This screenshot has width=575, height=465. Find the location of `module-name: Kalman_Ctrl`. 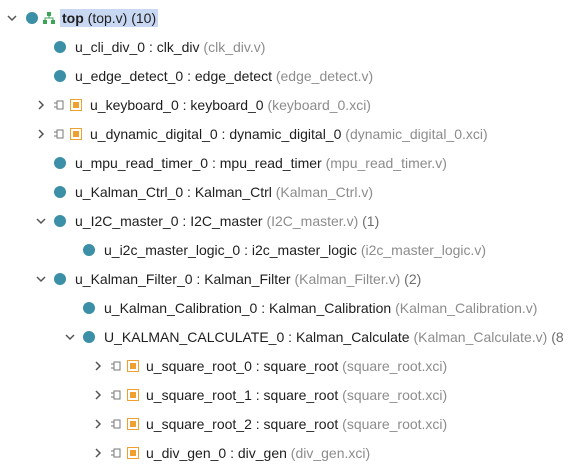

module-name: Kalman_Ctrl is located at coordinates (233, 192).